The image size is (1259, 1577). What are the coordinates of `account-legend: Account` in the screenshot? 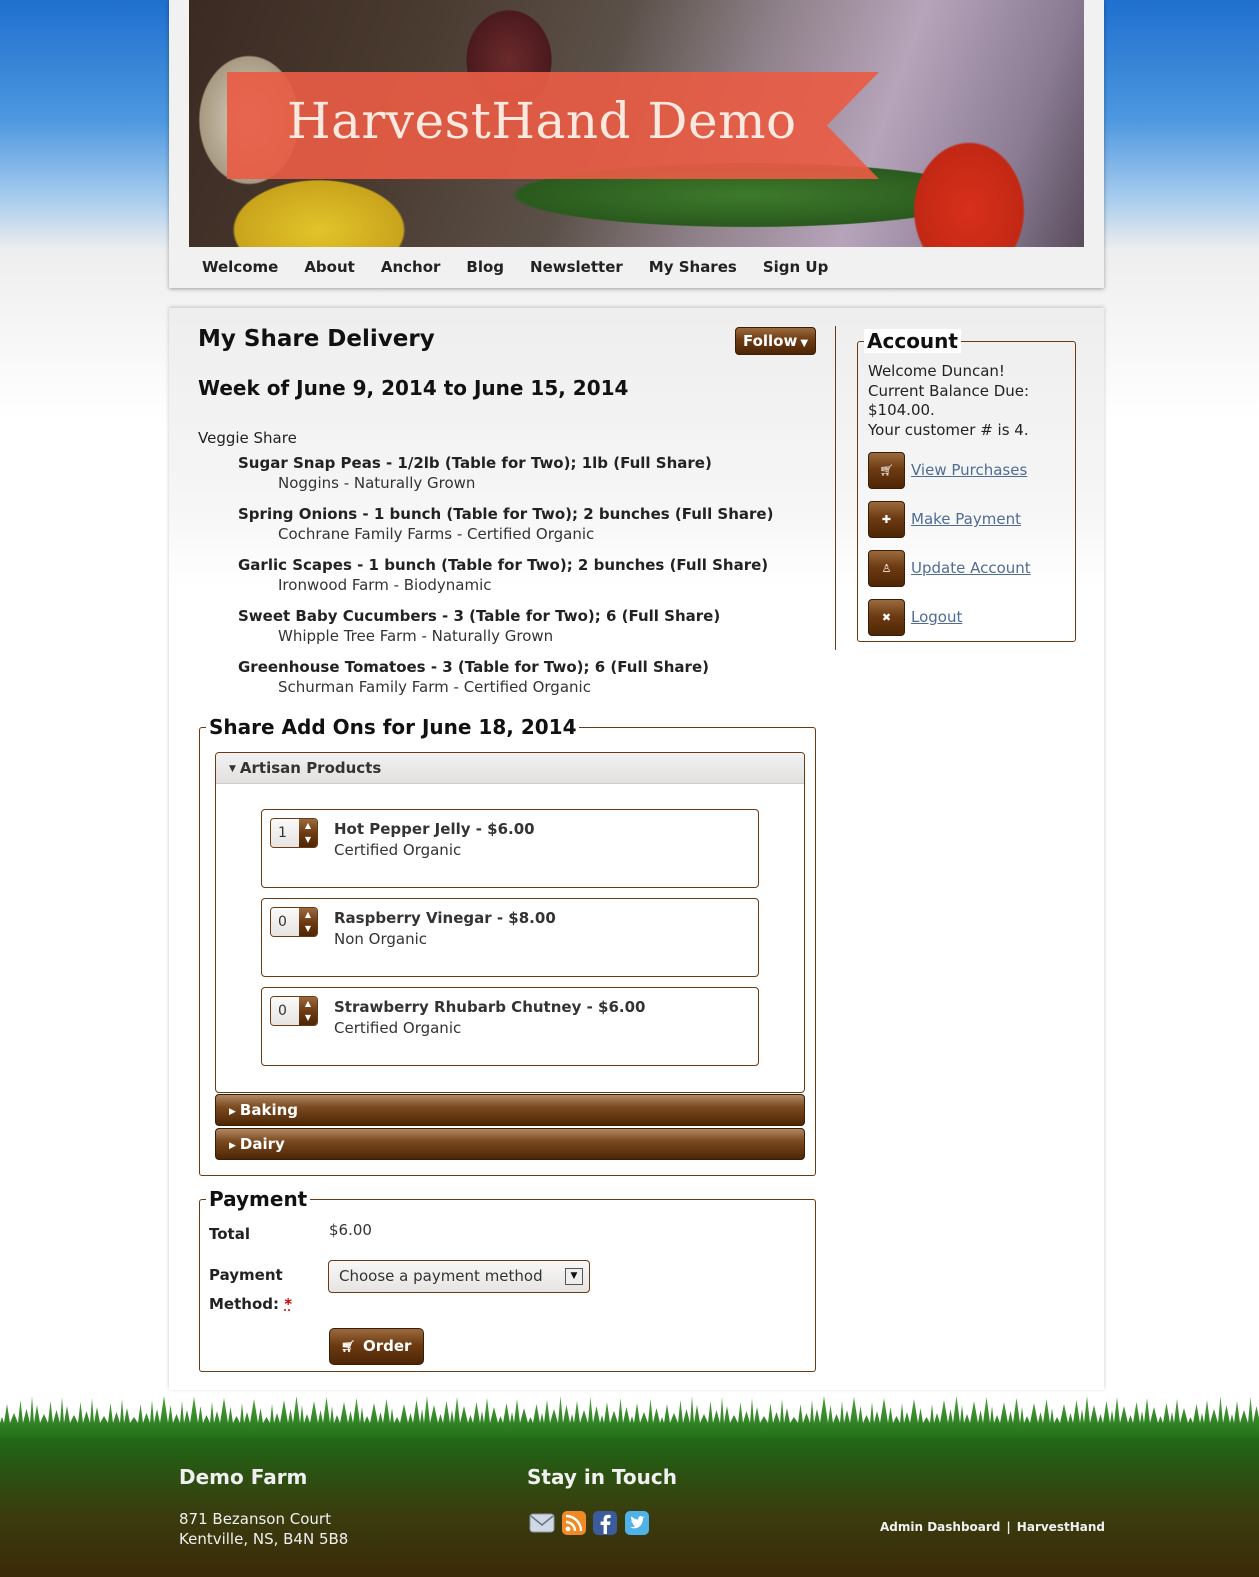 It's located at (912, 341).